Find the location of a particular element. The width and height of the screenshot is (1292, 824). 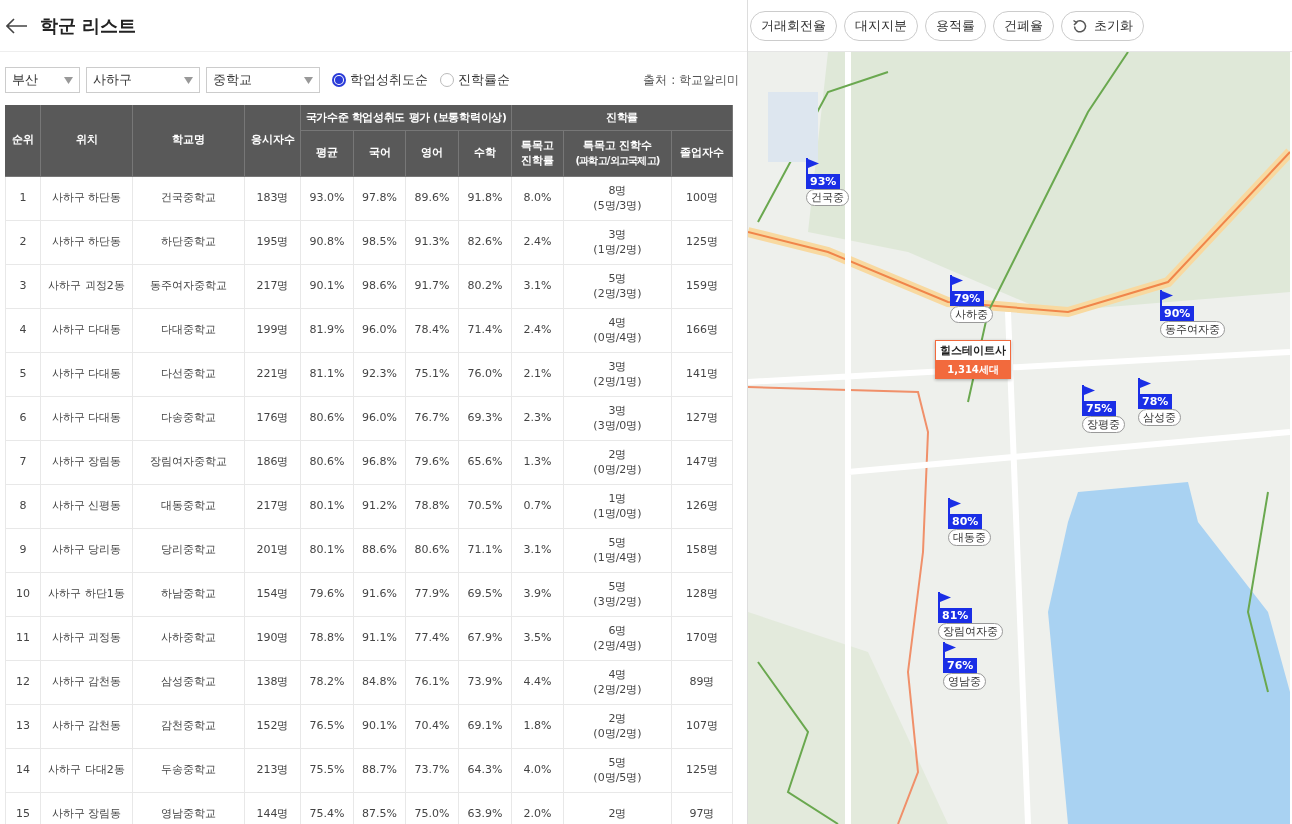

table-cell: 대동중학교 is located at coordinates (189, 507).